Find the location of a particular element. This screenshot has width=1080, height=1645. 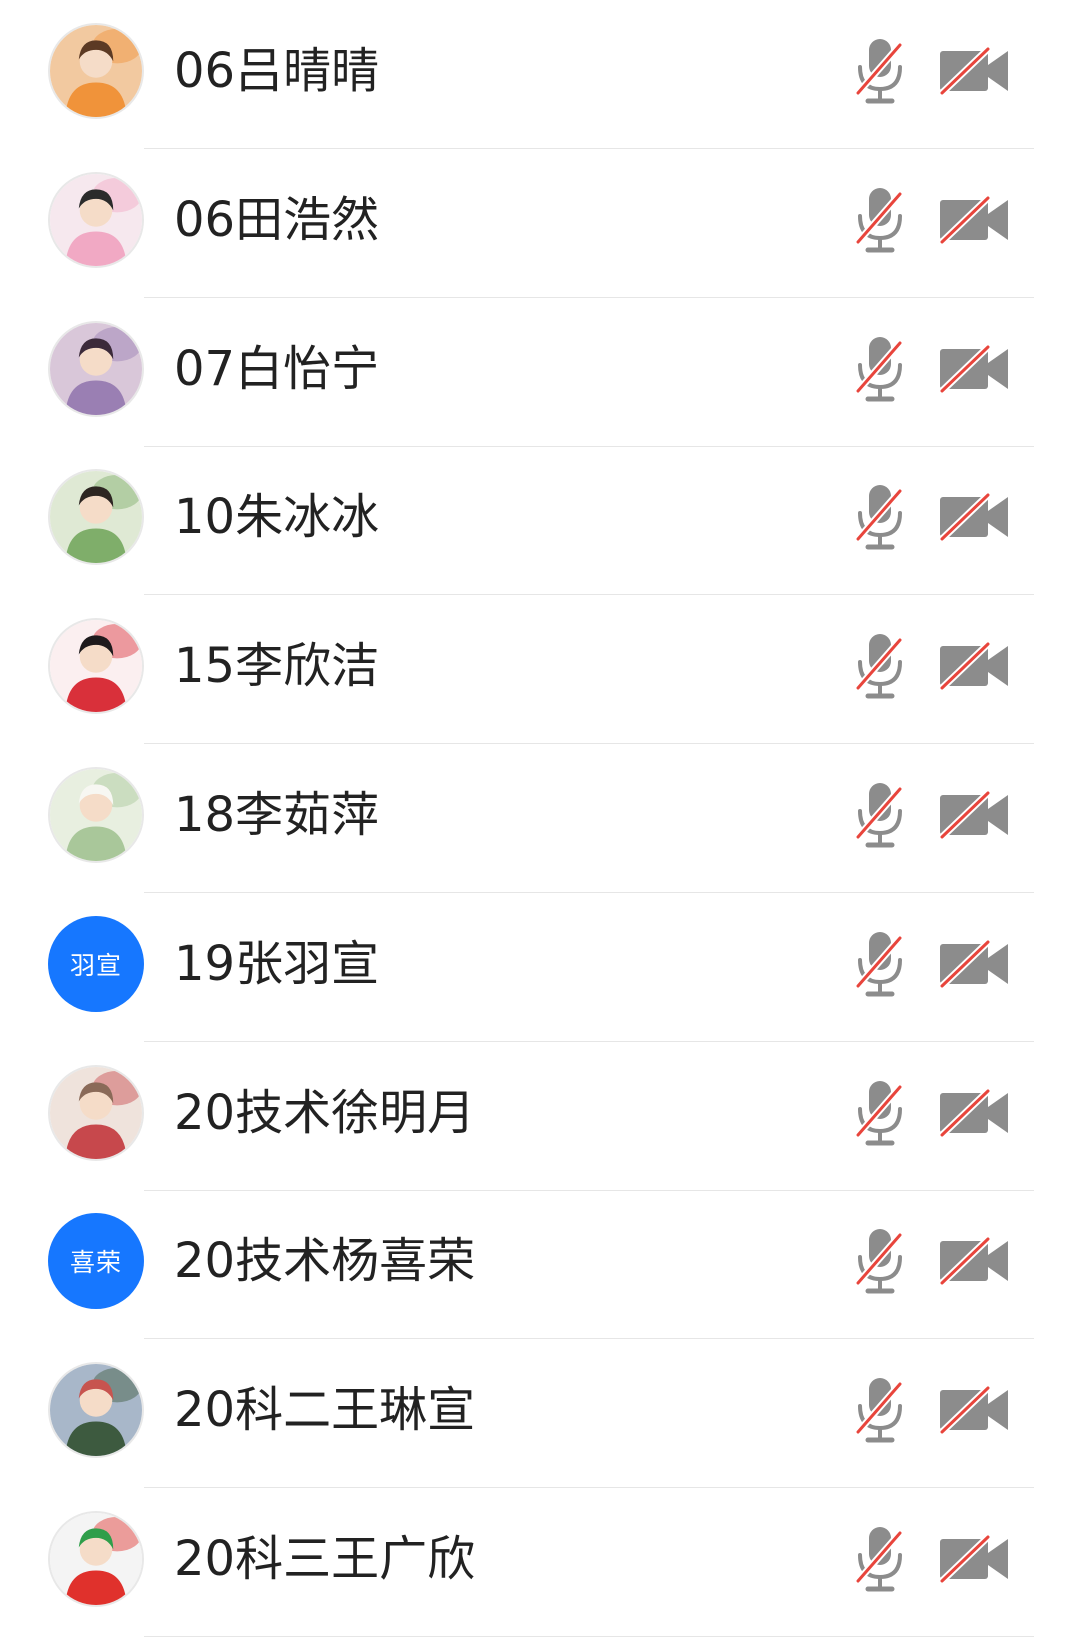

participant-row: 羽宣 19张羽宣 is located at coordinates (540, 964).